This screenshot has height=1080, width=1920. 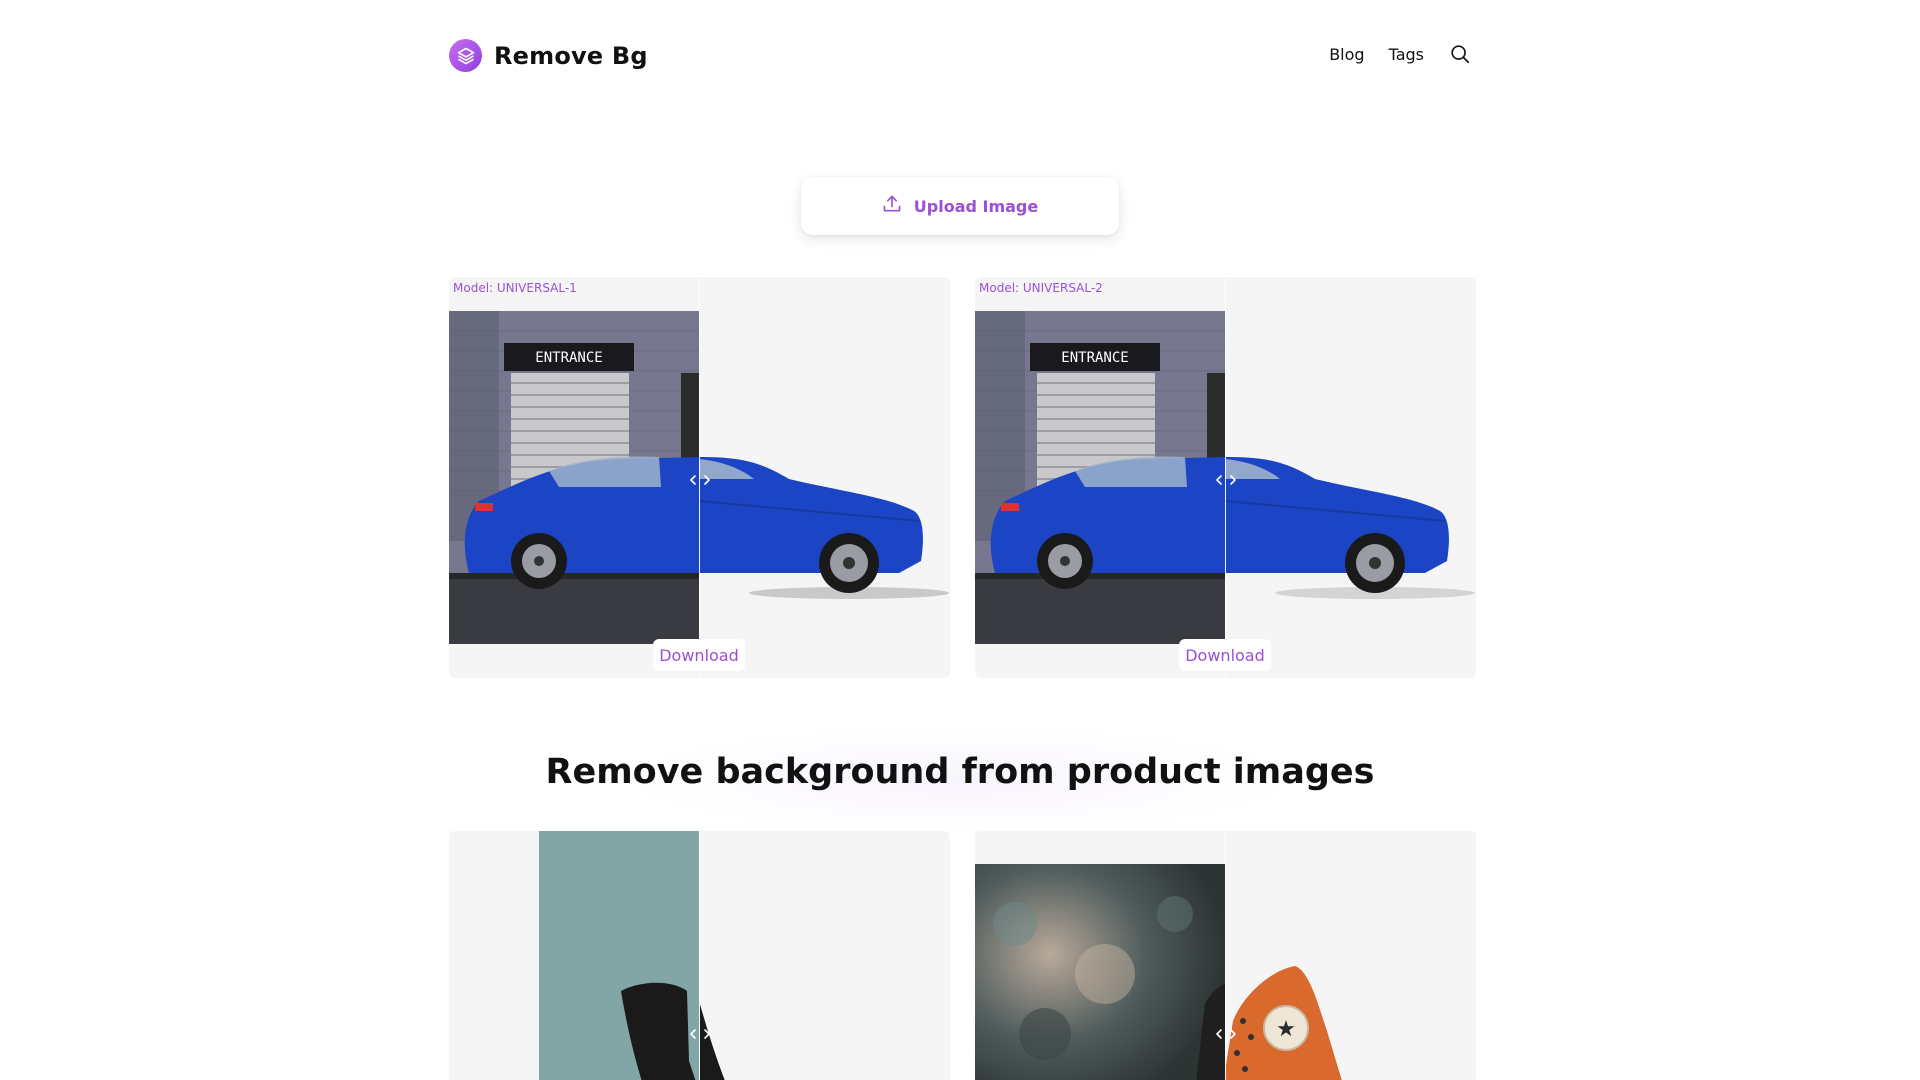 I want to click on main-nav: Blog Tags, so click(x=1388, y=54).